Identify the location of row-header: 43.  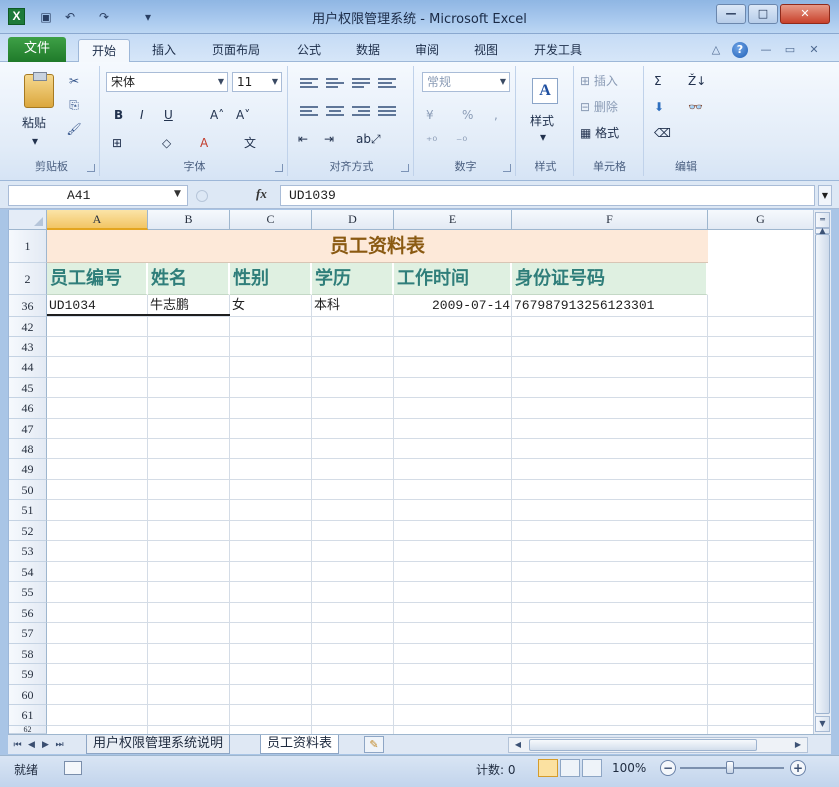
(28, 347).